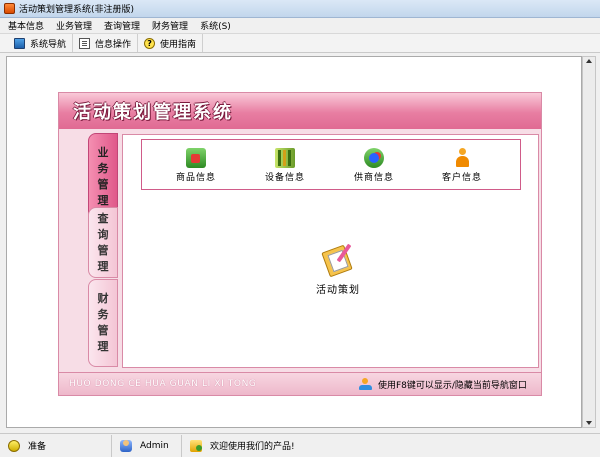 The width and height of the screenshot is (600, 457). What do you see at coordinates (373, 178) in the screenshot?
I see `supplier-info-label: 供商信息` at bounding box center [373, 178].